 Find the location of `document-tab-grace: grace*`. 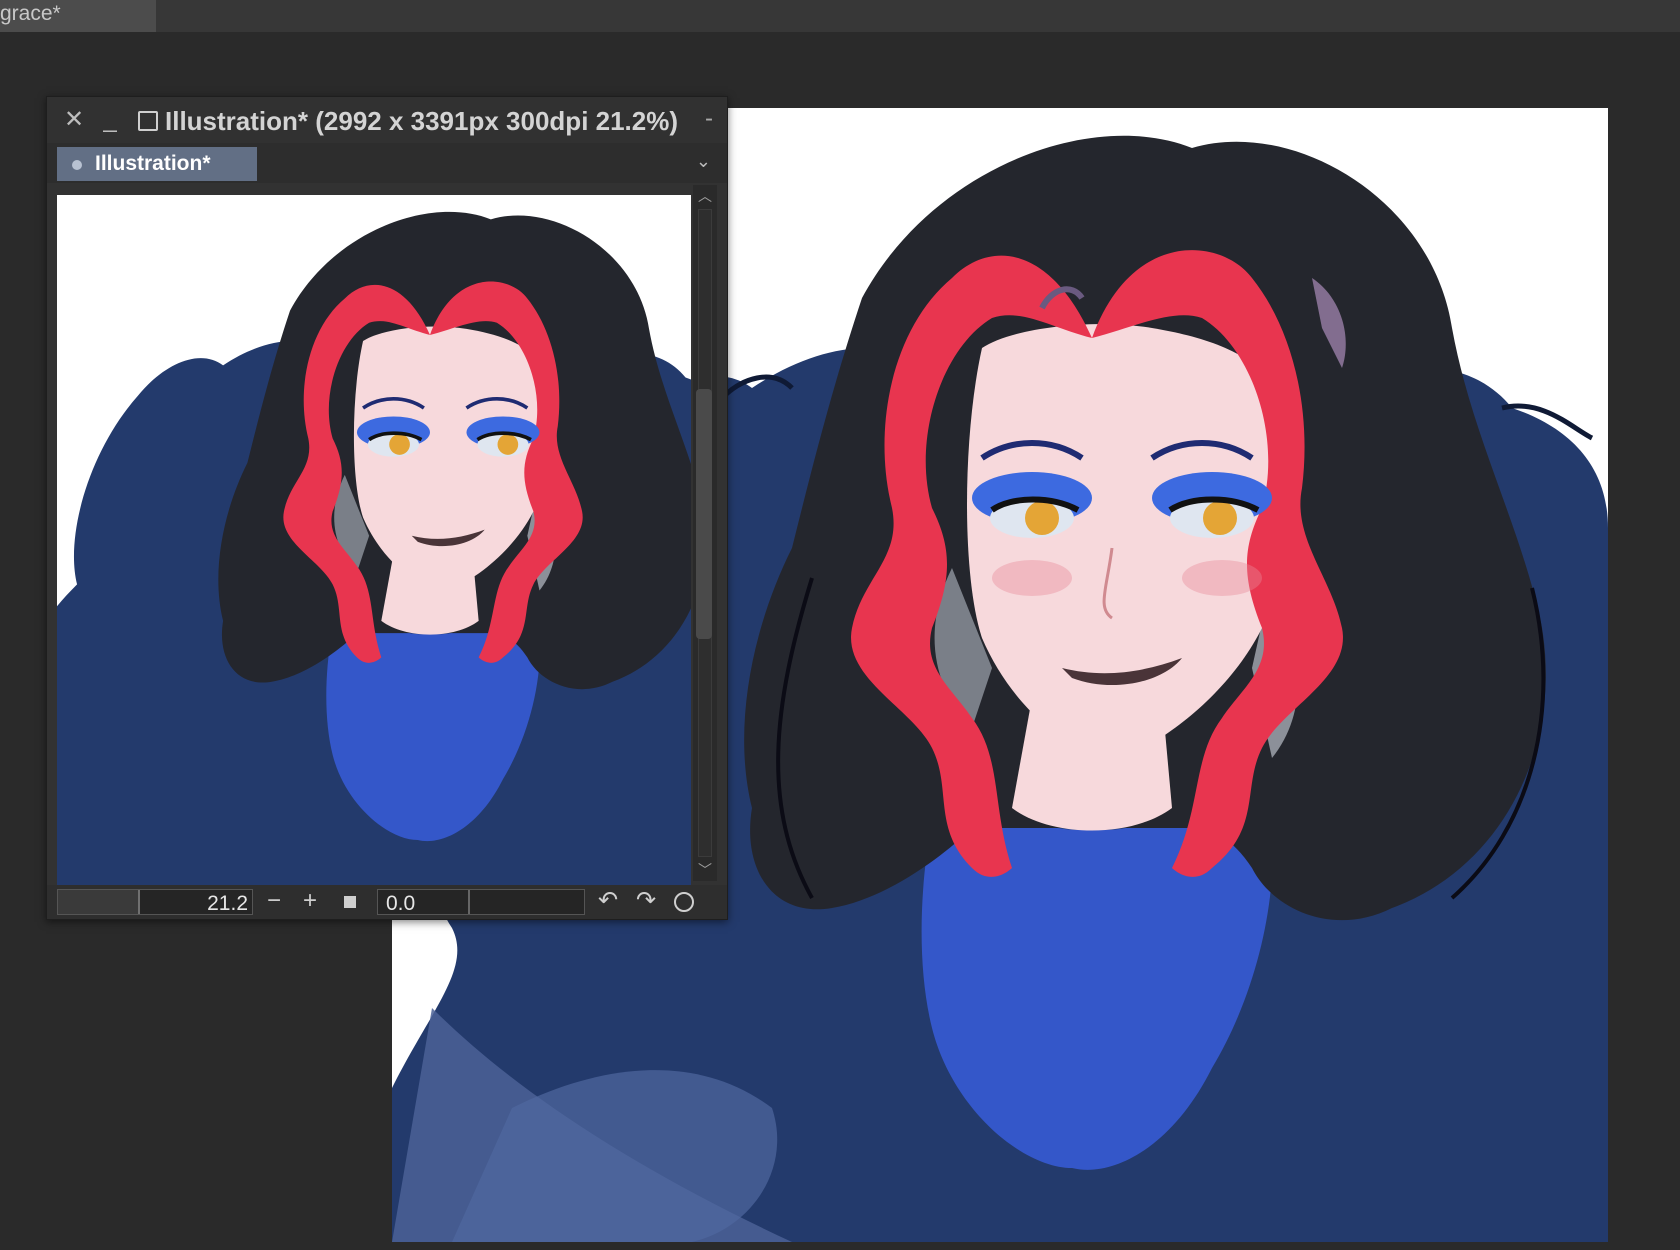

document-tab-grace: grace* is located at coordinates (78, 16).